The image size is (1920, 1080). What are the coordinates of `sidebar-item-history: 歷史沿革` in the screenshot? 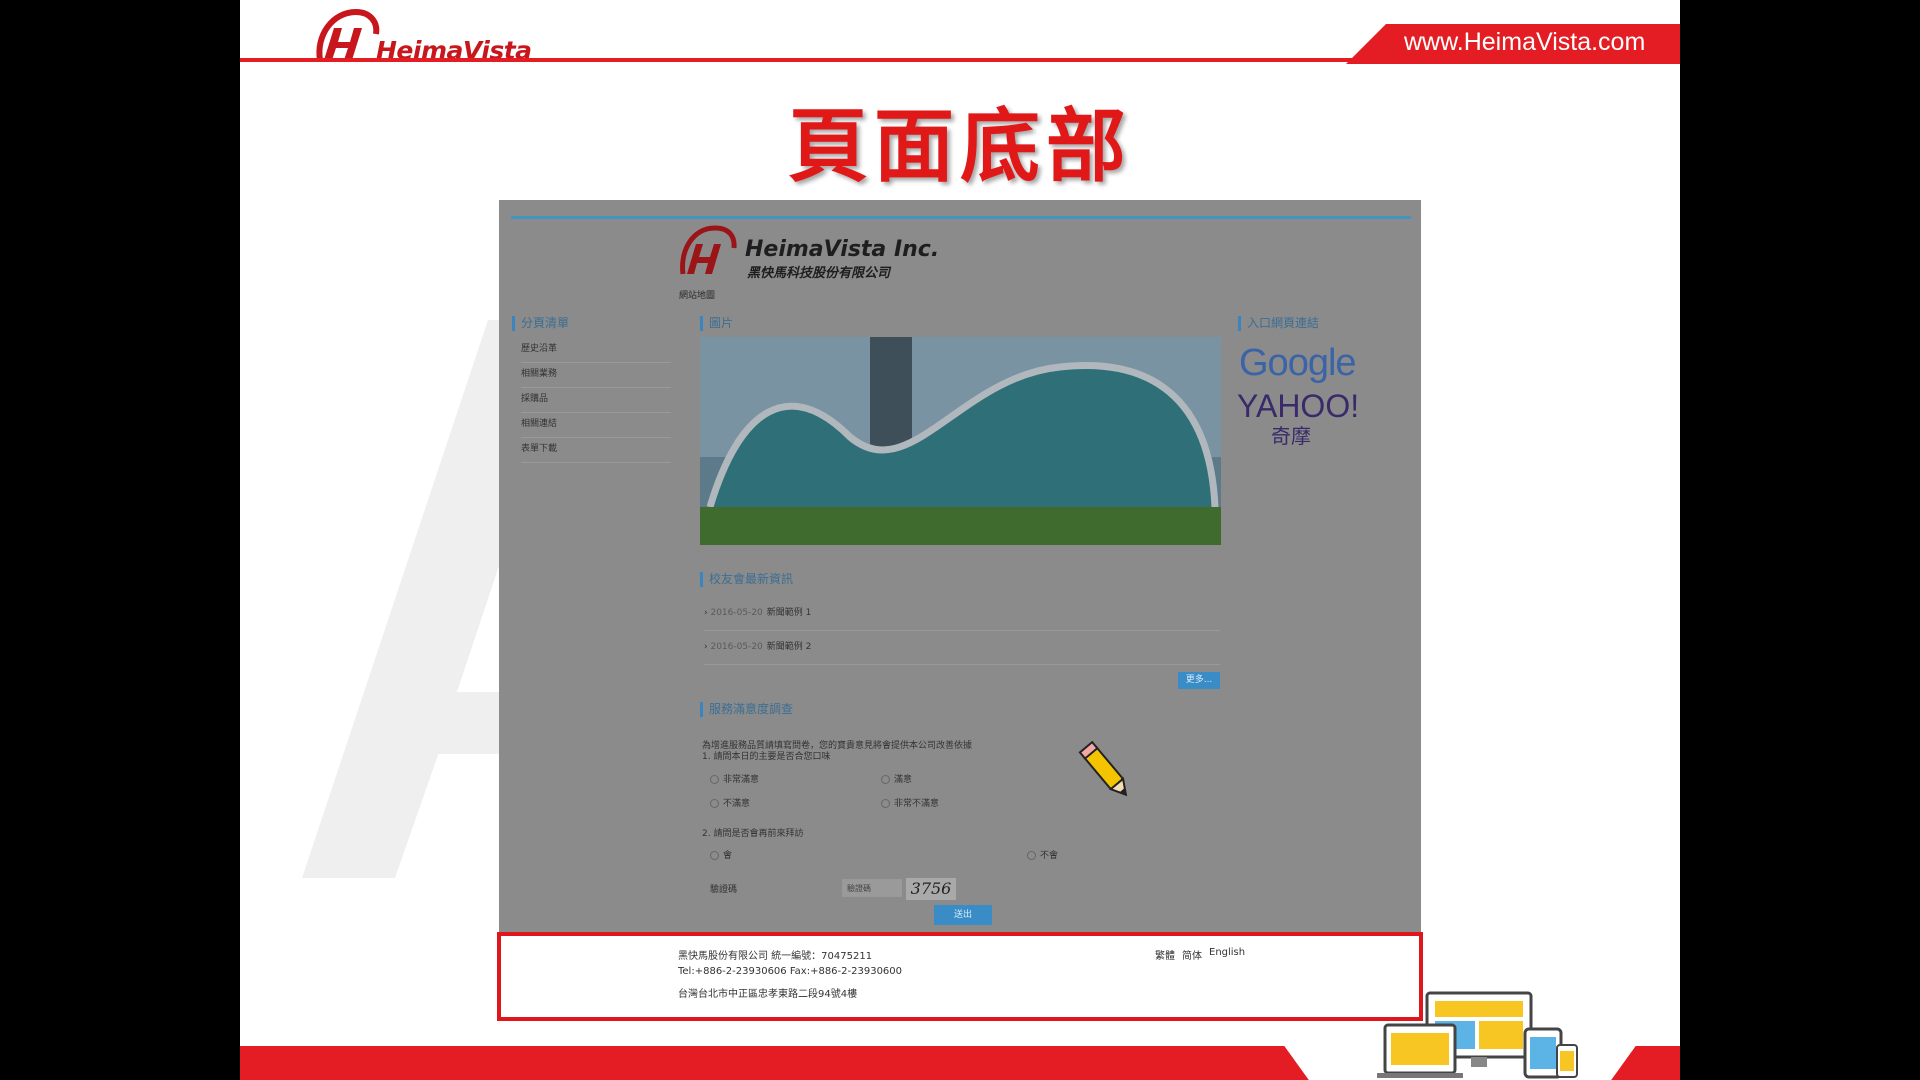 It's located at (596, 350).